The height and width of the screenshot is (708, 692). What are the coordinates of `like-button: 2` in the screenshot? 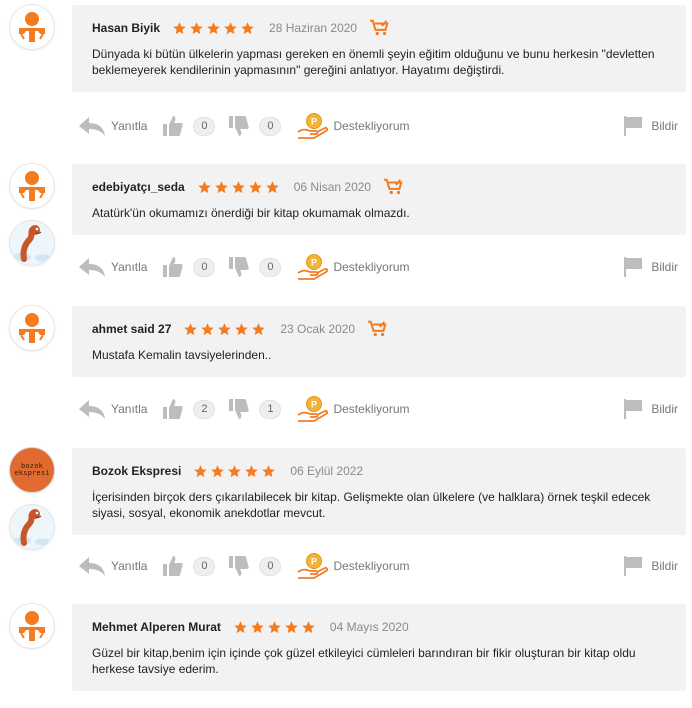 It's located at (189, 409).